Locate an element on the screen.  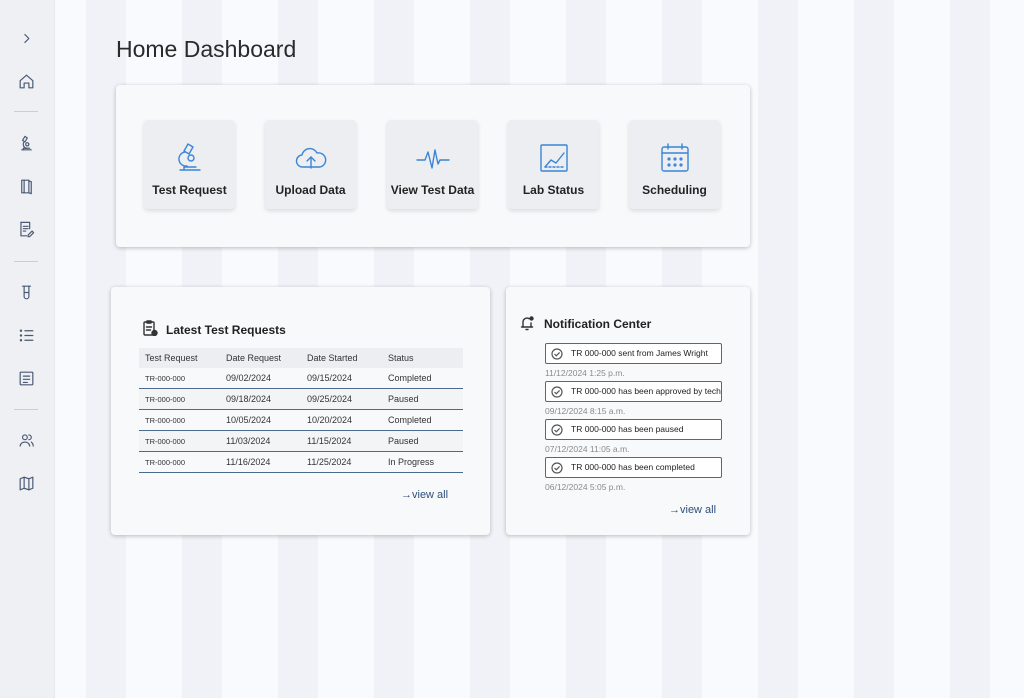
table-row: TR-000-000 11/03/2024 11/15/2024 Paused is located at coordinates (301, 441).